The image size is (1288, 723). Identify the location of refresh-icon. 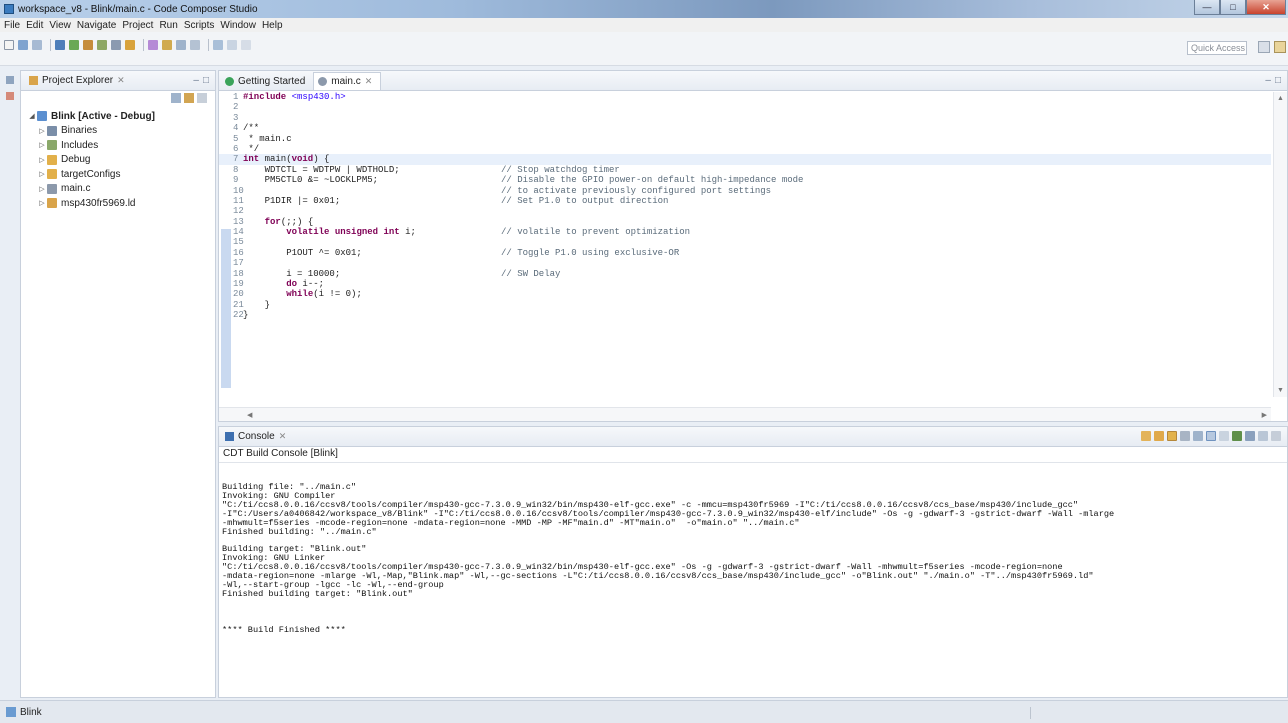
(130, 45).